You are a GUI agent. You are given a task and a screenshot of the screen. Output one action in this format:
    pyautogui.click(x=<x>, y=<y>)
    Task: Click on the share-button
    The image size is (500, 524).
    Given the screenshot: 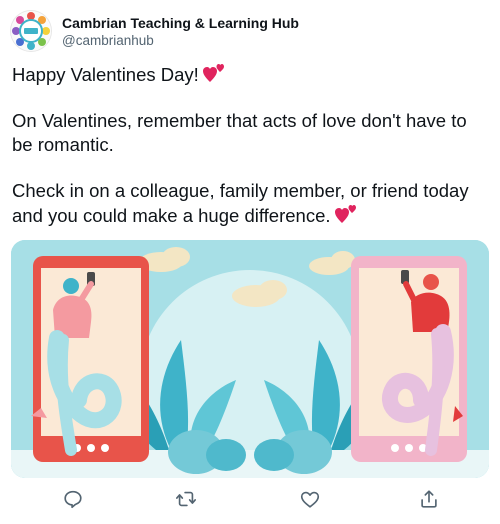 What is the action you would take?
    pyautogui.click(x=429, y=499)
    